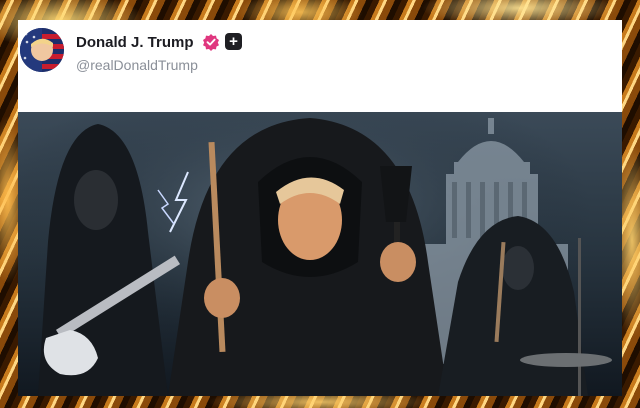 This screenshot has width=640, height=408. Describe the element at coordinates (42, 50) in the screenshot. I see `avatar` at that location.